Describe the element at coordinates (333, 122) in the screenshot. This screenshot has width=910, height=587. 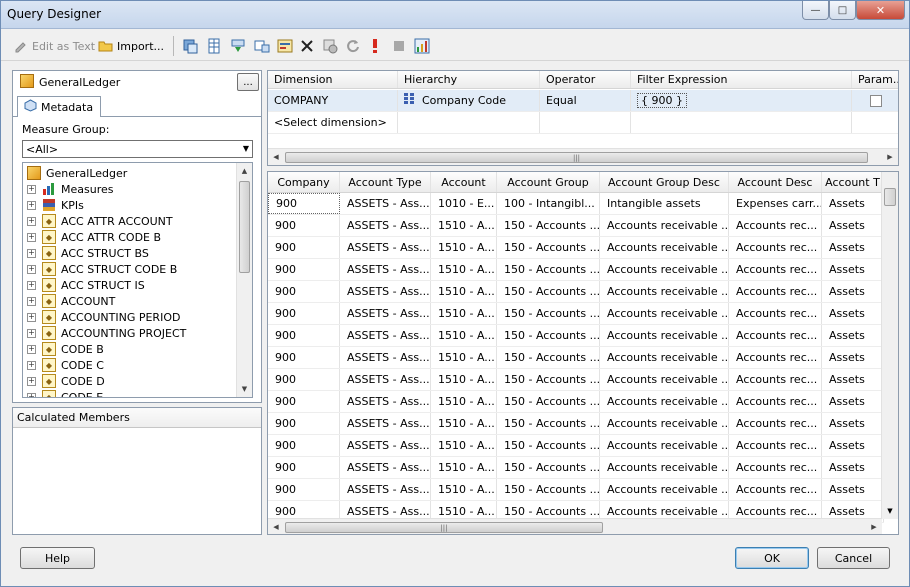
I see `select-dimension-cell: <Select dimension>` at that location.